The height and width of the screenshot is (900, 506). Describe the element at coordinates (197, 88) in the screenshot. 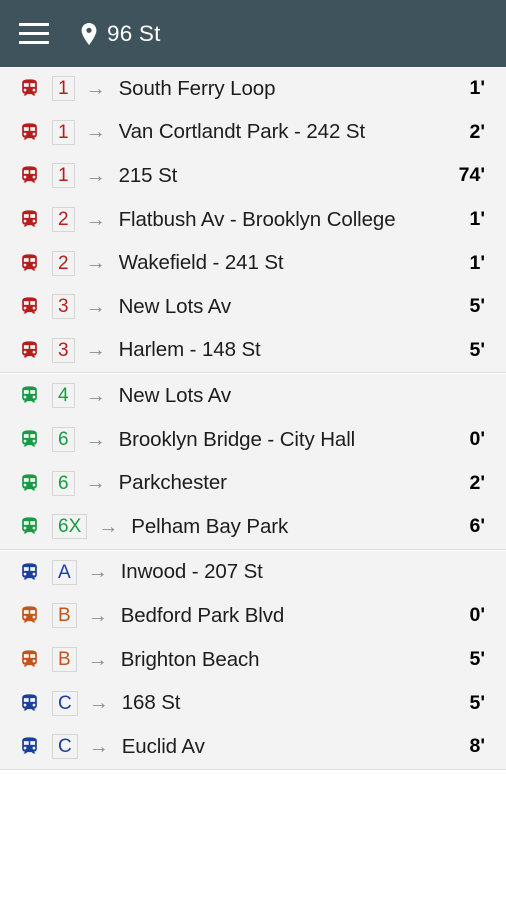

I see `destination-label: South Ferry Loop` at that location.